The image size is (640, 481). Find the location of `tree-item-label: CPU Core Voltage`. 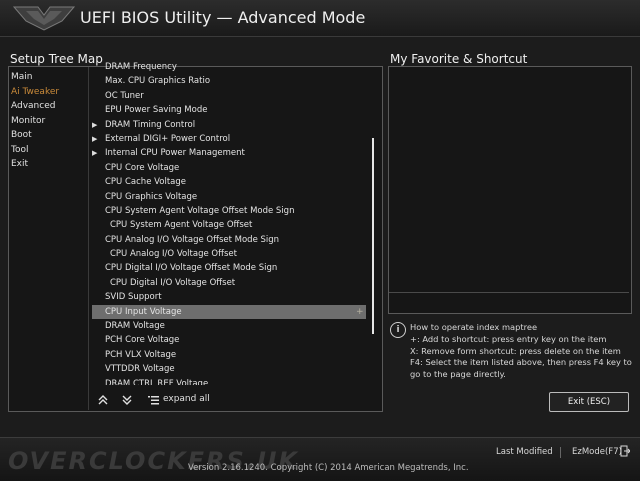

tree-item-label: CPU Core Voltage is located at coordinates (142, 167).